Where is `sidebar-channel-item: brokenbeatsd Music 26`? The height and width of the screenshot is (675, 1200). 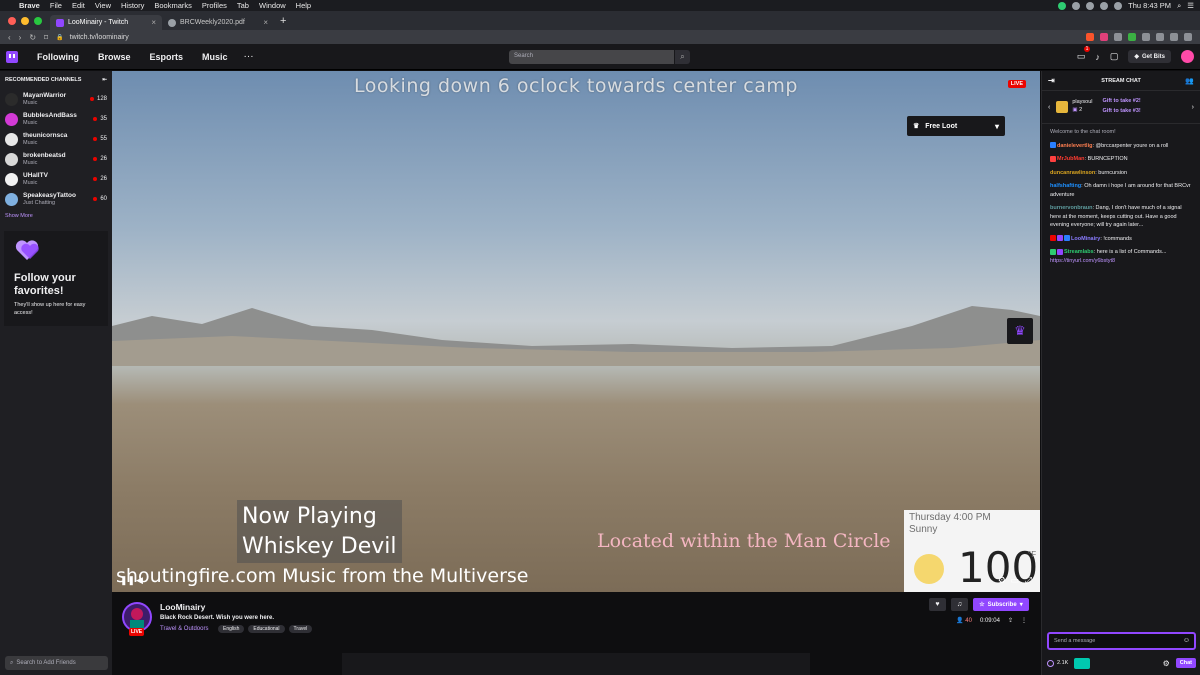 sidebar-channel-item: brokenbeatsd Music 26 is located at coordinates (56, 159).